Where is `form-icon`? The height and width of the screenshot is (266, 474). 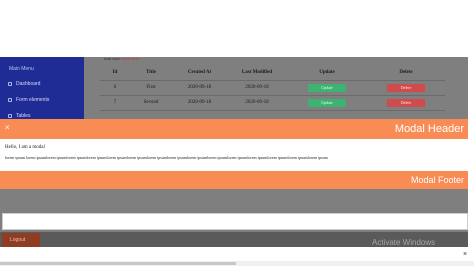
form-icon is located at coordinates (10, 100).